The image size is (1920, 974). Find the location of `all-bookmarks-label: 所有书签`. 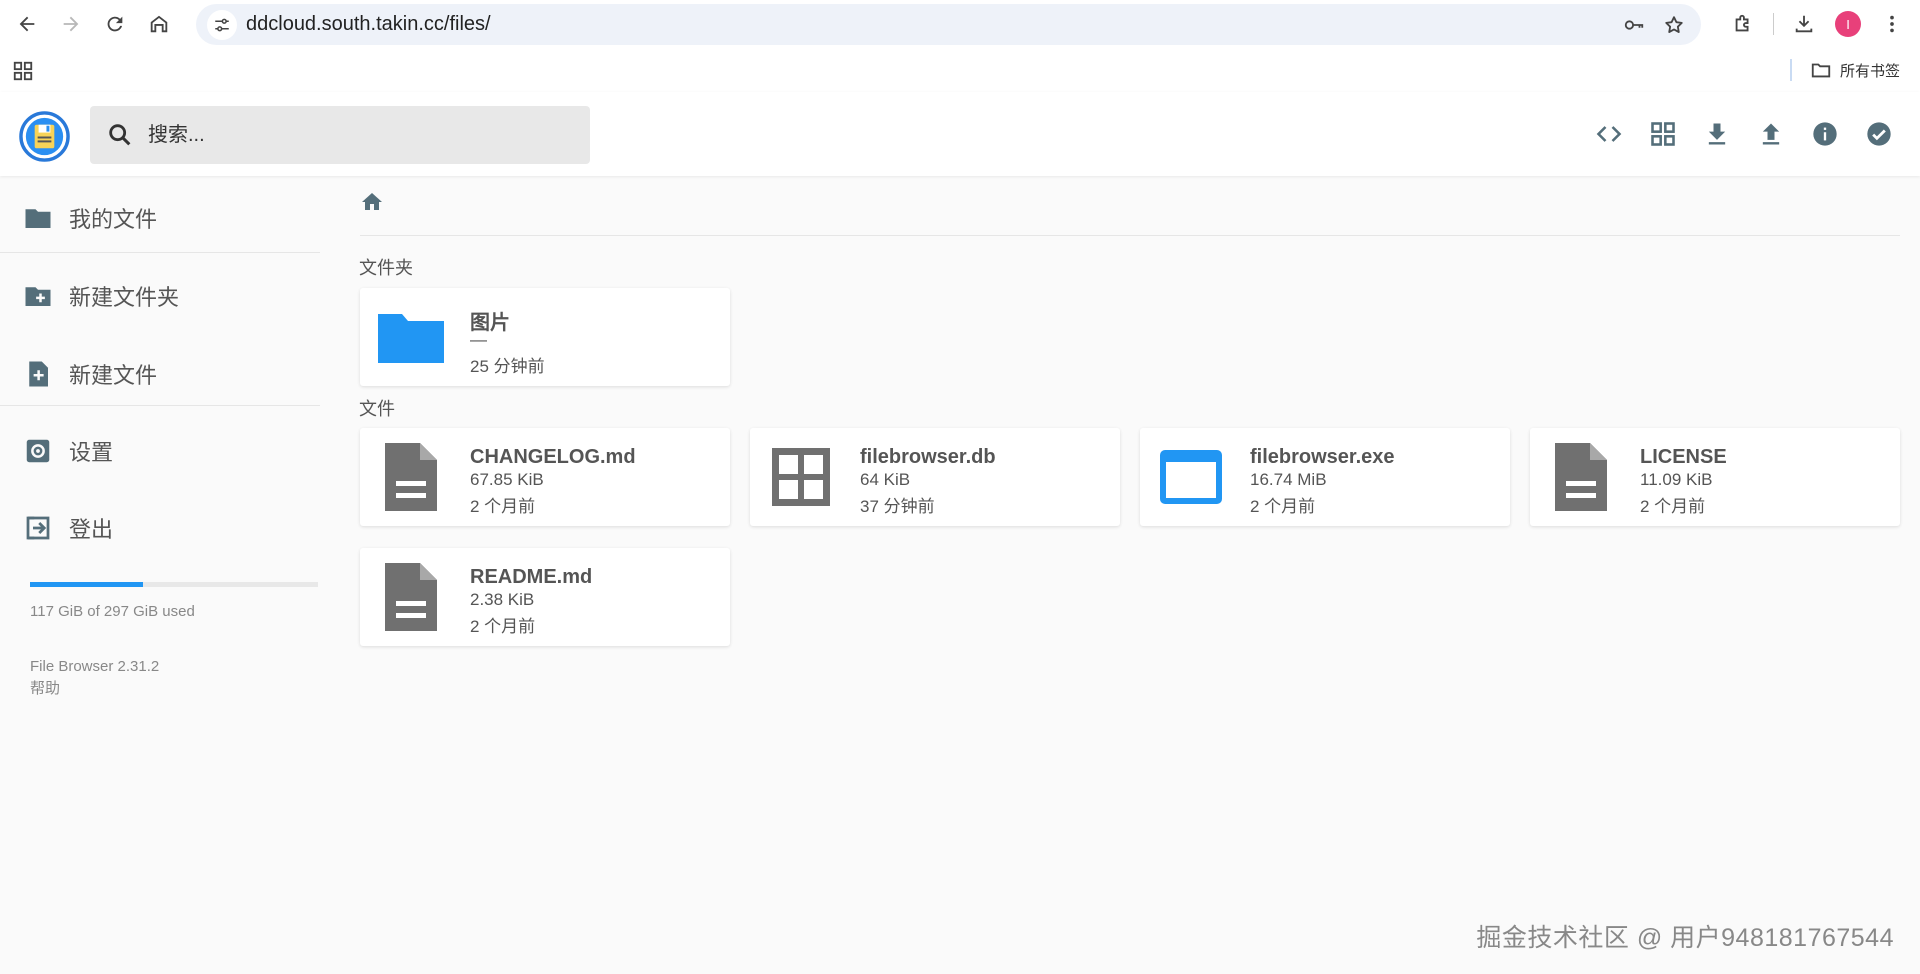

all-bookmarks-label: 所有书签 is located at coordinates (1870, 71).